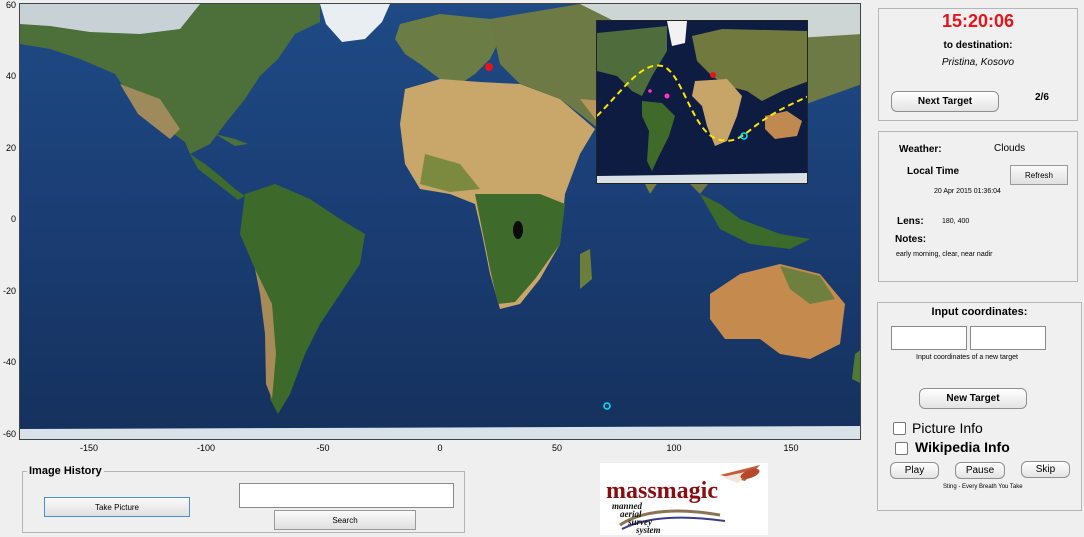  What do you see at coordinates (9, 434) in the screenshot?
I see `y-tick-label: -60` at bounding box center [9, 434].